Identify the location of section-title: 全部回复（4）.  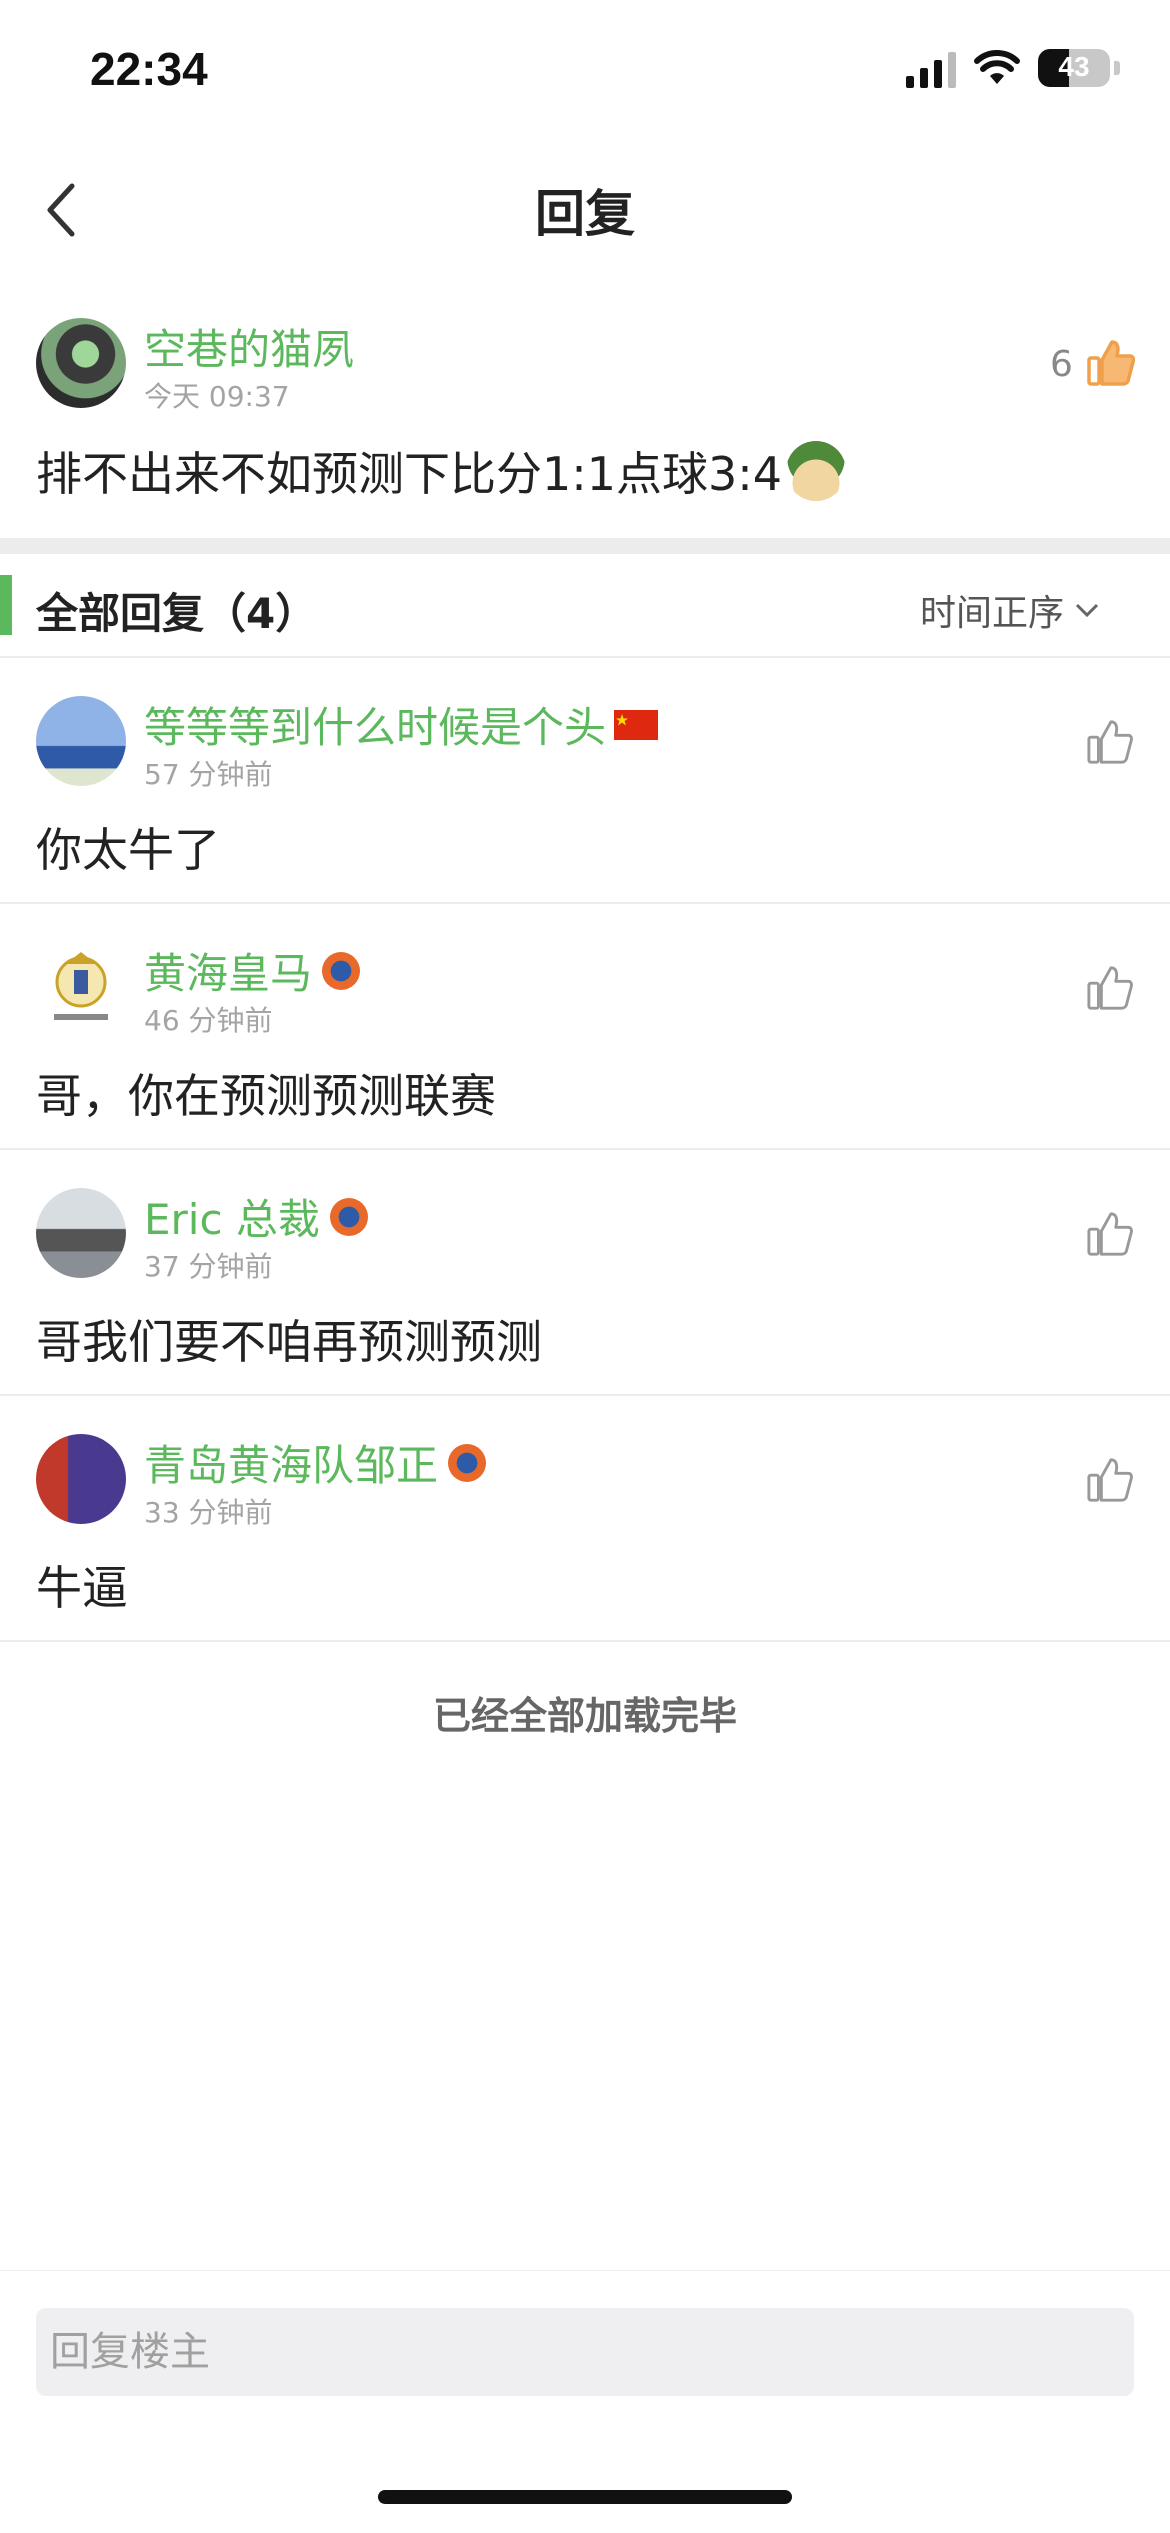
(177, 613).